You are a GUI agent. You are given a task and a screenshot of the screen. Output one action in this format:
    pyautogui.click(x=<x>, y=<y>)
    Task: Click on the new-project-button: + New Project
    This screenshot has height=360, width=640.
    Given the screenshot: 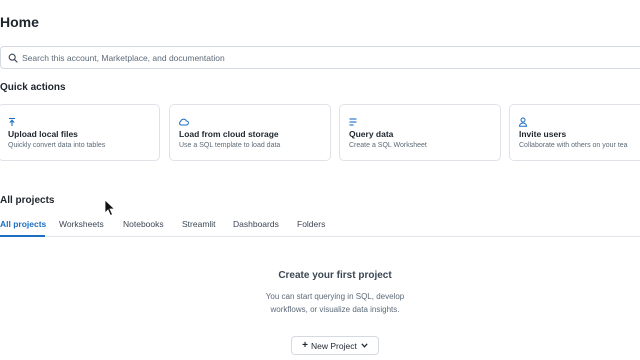 What is the action you would take?
    pyautogui.click(x=335, y=345)
    